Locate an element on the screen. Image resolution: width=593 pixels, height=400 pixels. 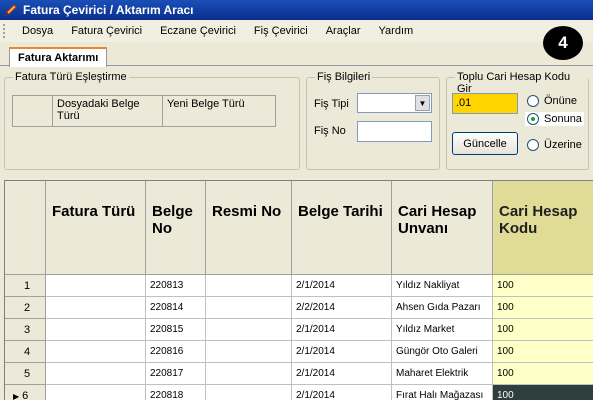
cell-belge-tarihi: 2/2/2014 is located at coordinates (342, 308).